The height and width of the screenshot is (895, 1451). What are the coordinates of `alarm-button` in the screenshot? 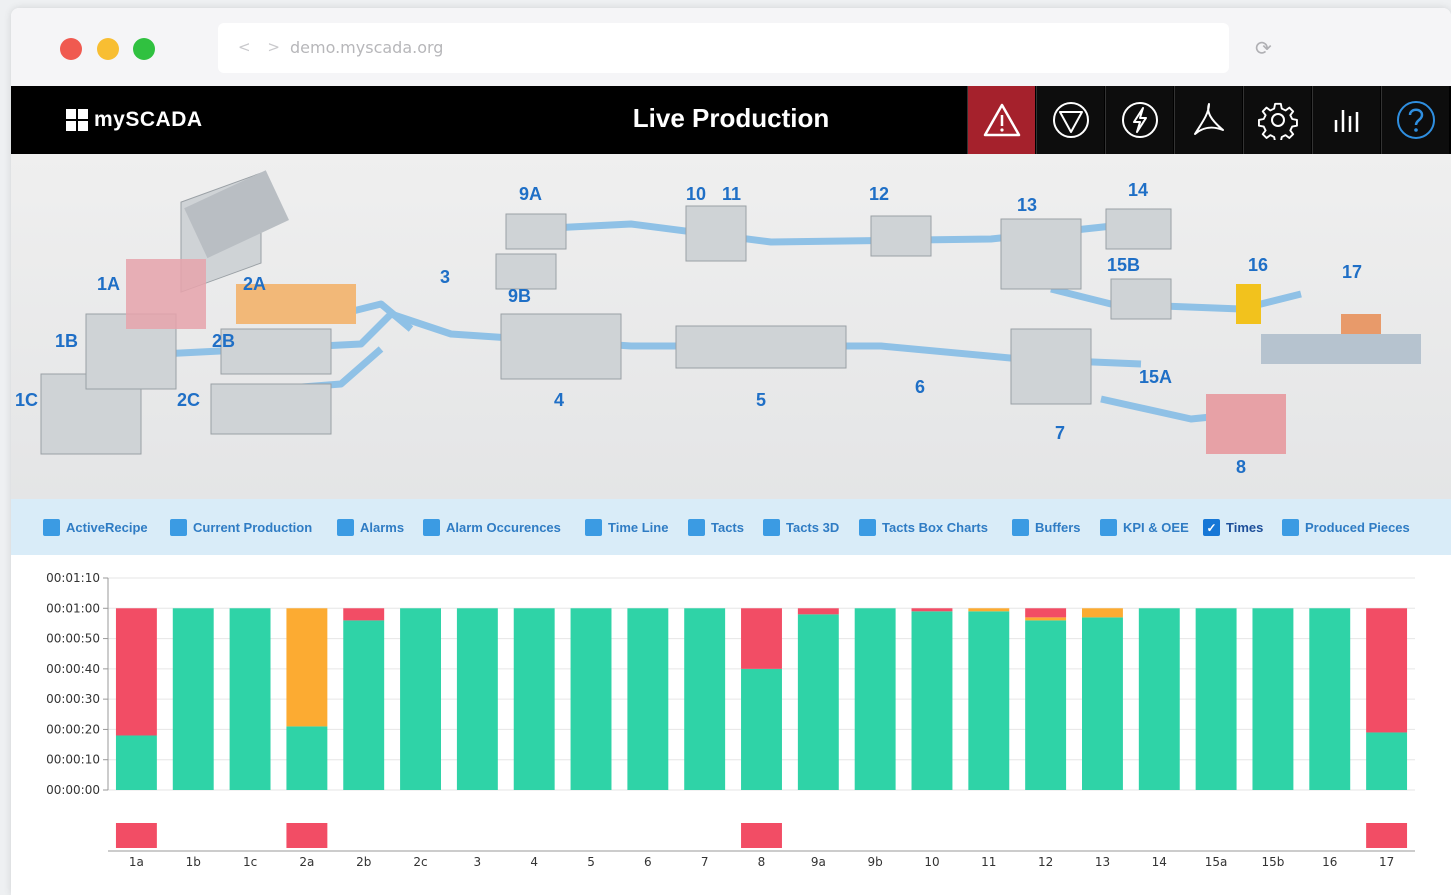 It's located at (1001, 120).